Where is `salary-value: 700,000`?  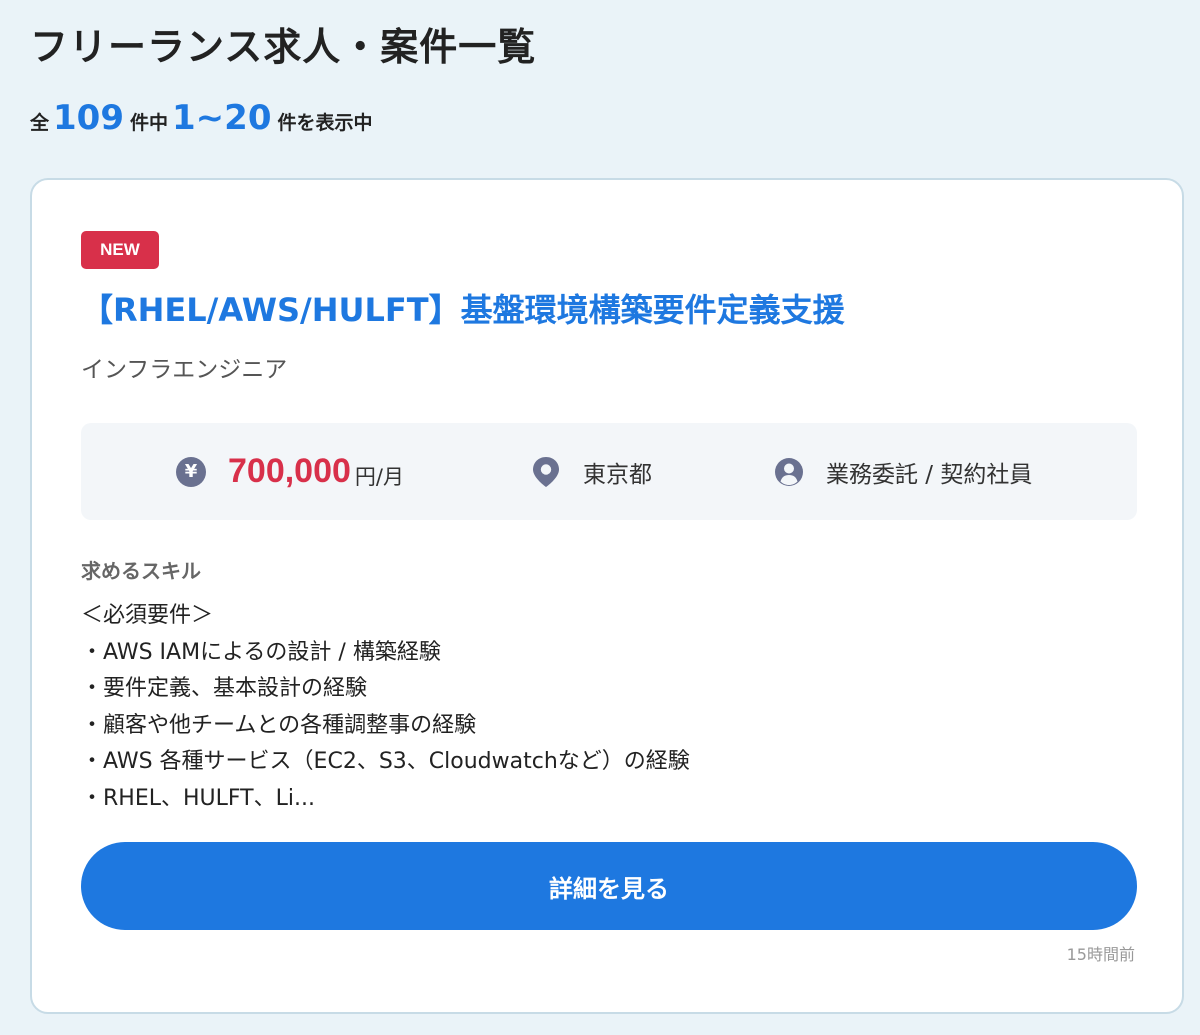
salary-value: 700,000 is located at coordinates (289, 471).